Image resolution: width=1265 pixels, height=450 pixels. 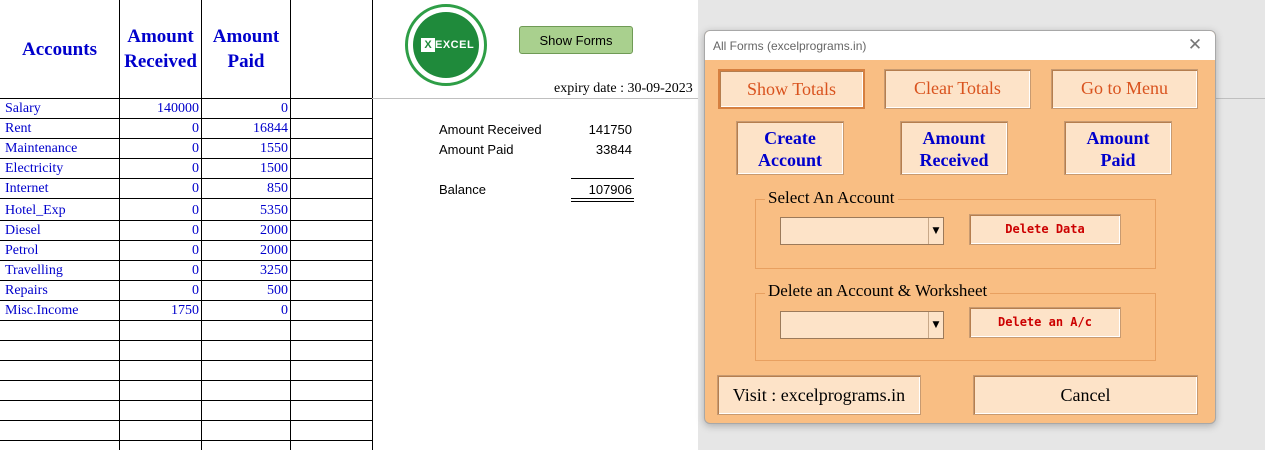 What do you see at coordinates (245, 271) in the screenshot?
I see `amount-paid-cell: 3250` at bounding box center [245, 271].